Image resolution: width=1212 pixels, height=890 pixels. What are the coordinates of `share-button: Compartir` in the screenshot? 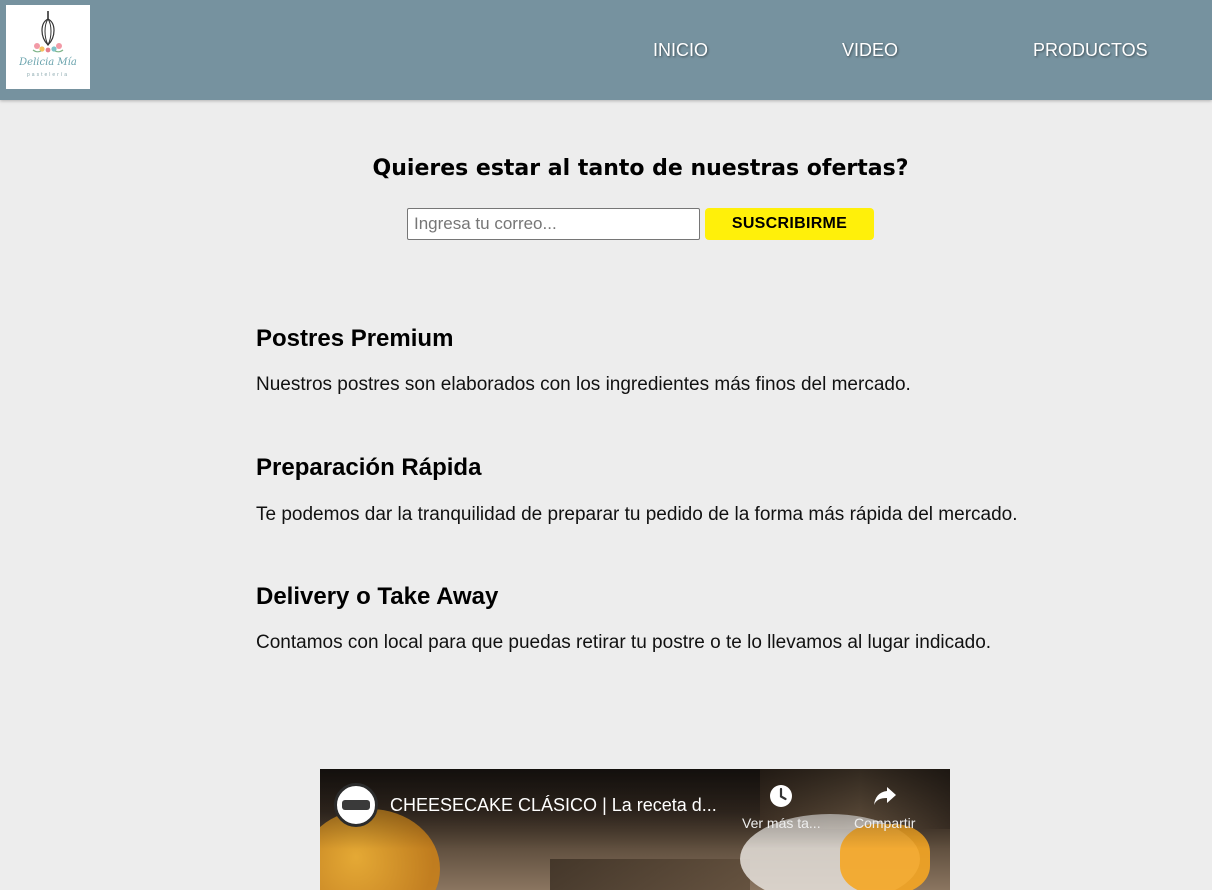 It's located at (884, 807).